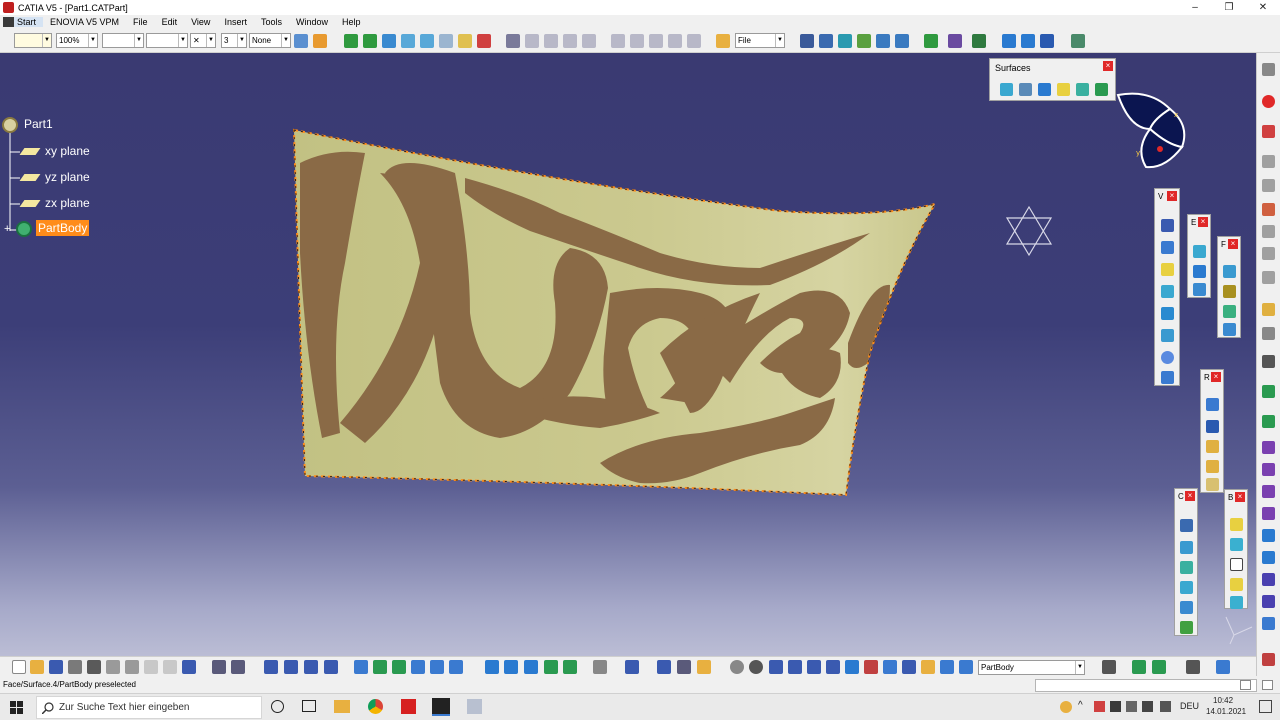 The width and height of the screenshot is (1280, 720). I want to click on swap-icon, so click(979, 41).